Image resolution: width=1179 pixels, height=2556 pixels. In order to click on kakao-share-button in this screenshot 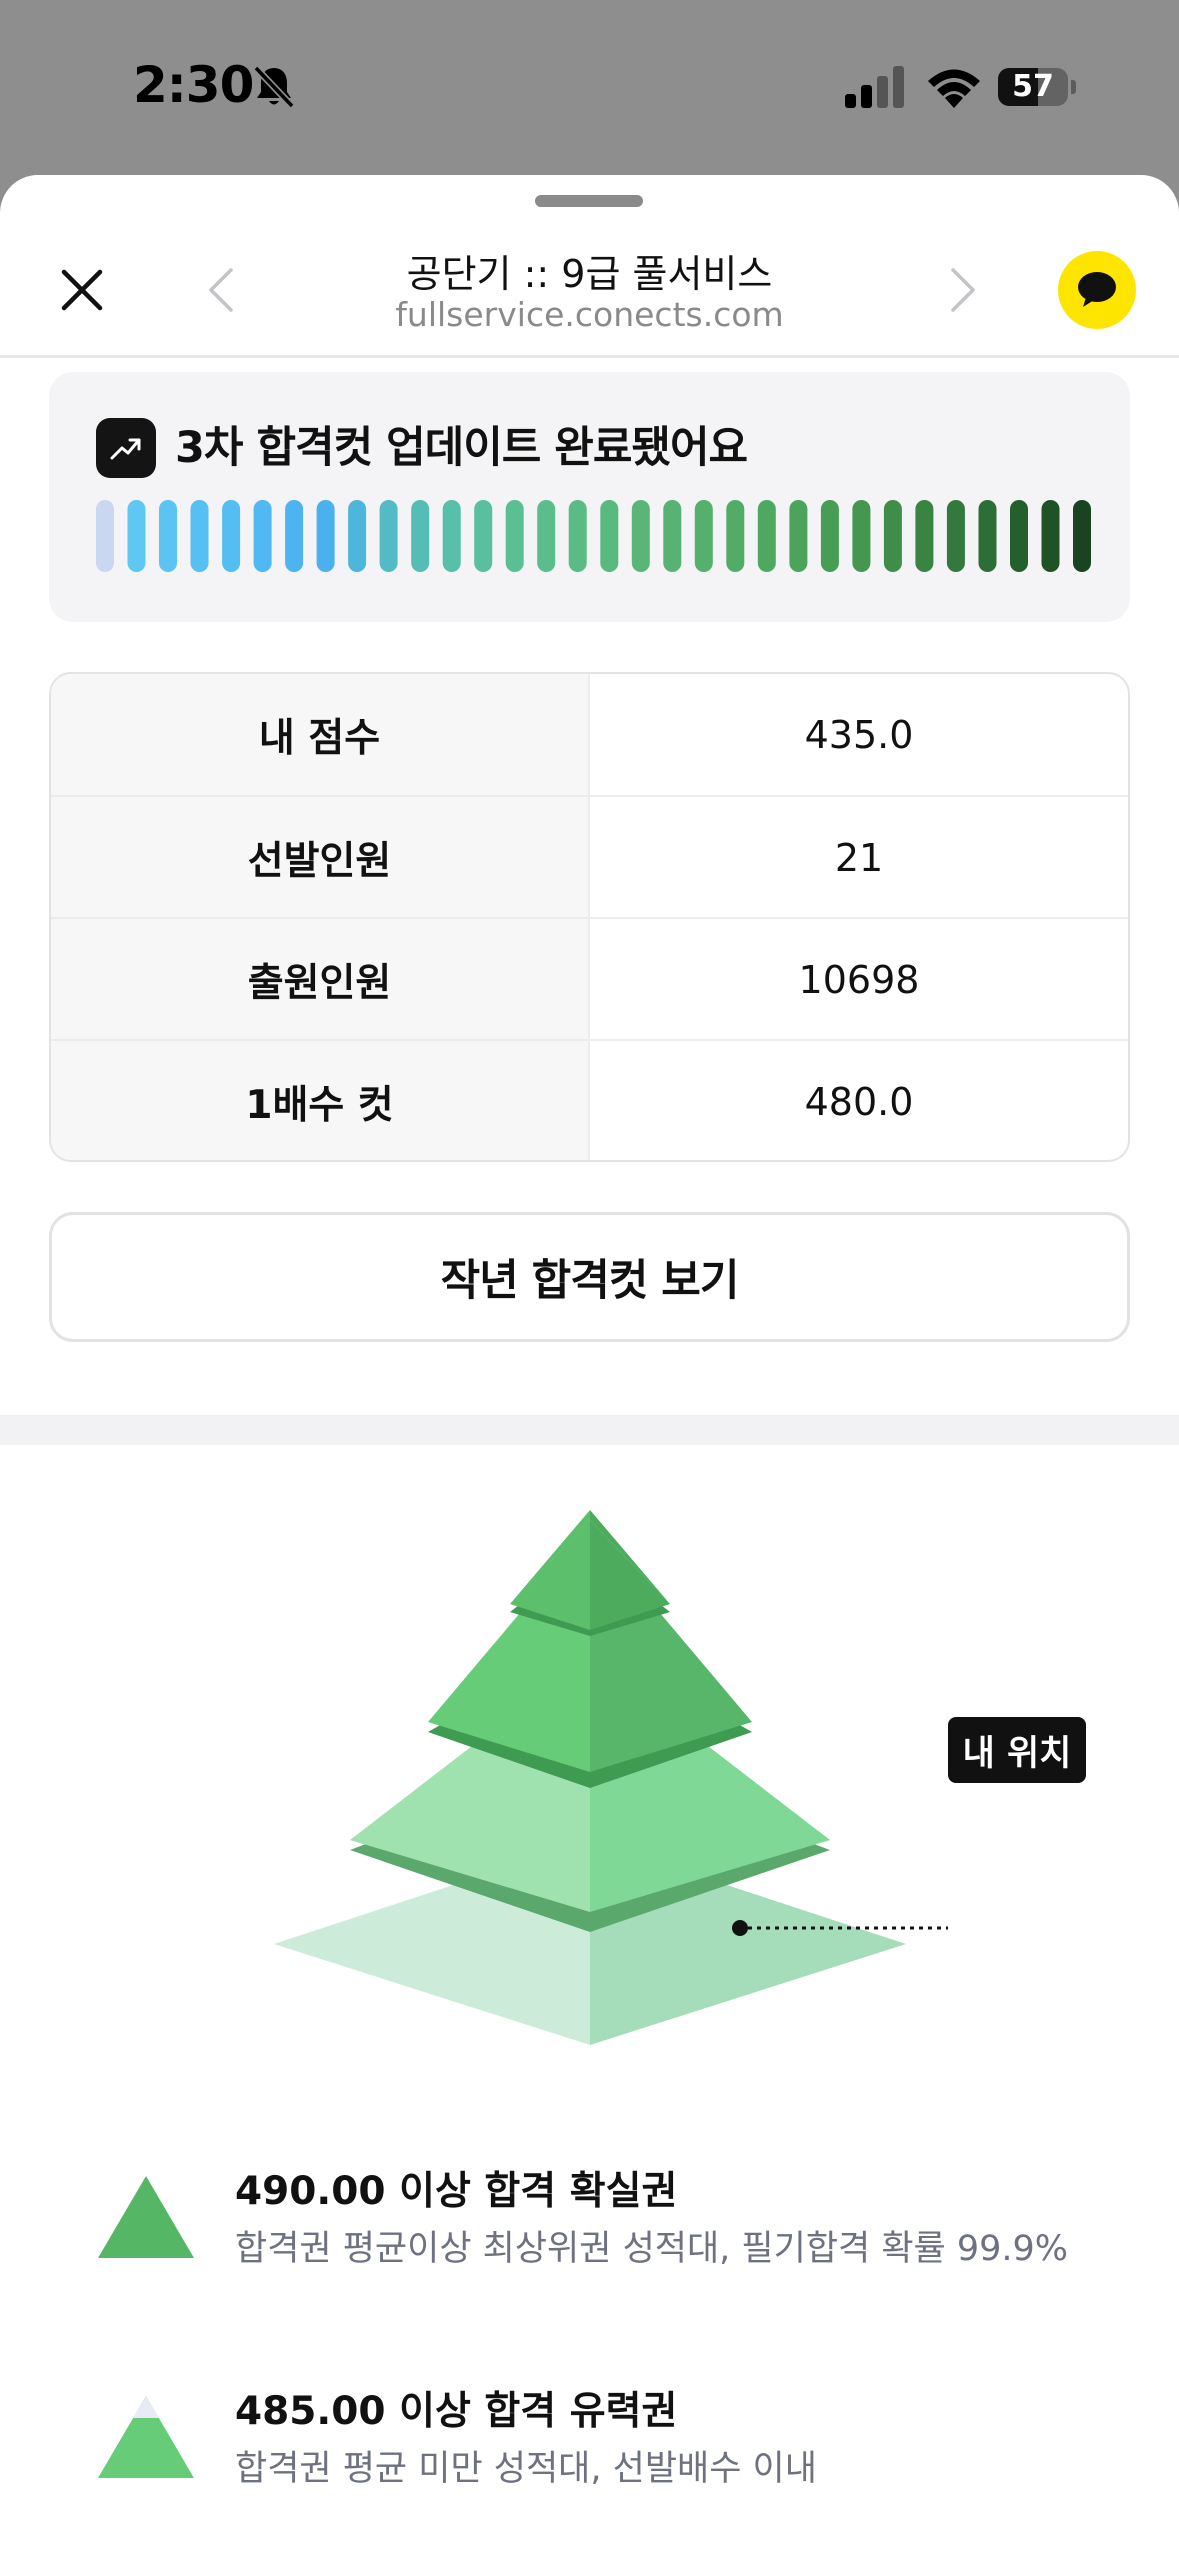, I will do `click(1097, 290)`.